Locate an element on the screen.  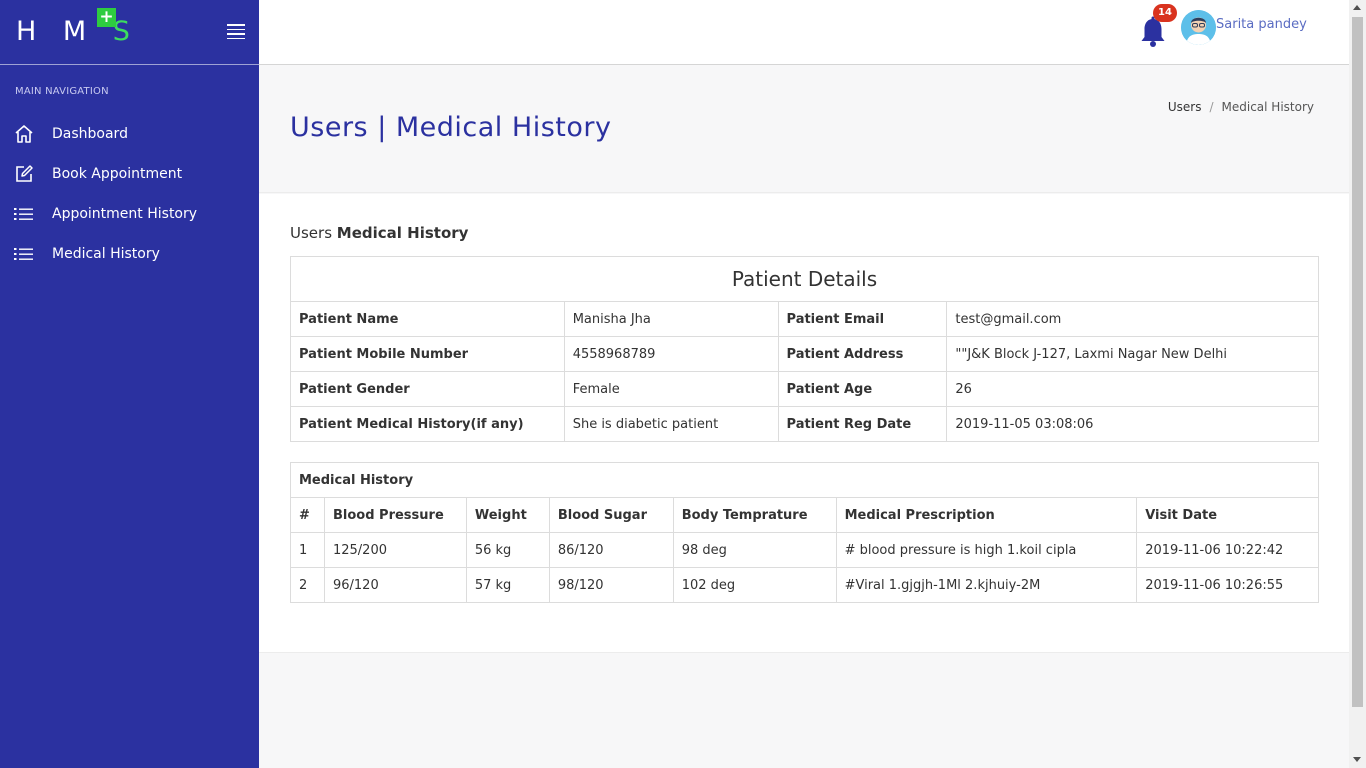
sidebar-item-label: Medical History is located at coordinates (106, 254).